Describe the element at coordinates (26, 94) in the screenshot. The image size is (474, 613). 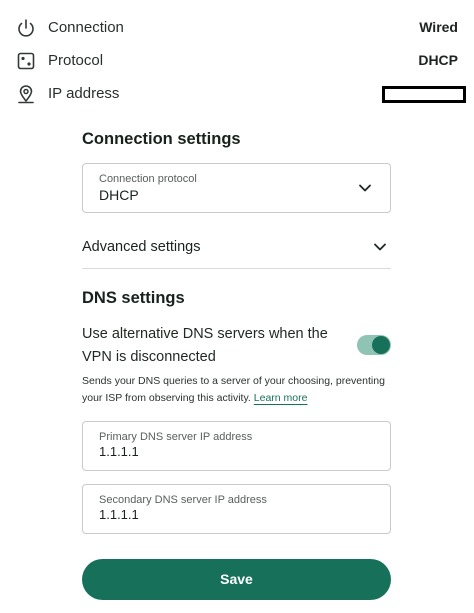
I see `location-pin-icon` at that location.